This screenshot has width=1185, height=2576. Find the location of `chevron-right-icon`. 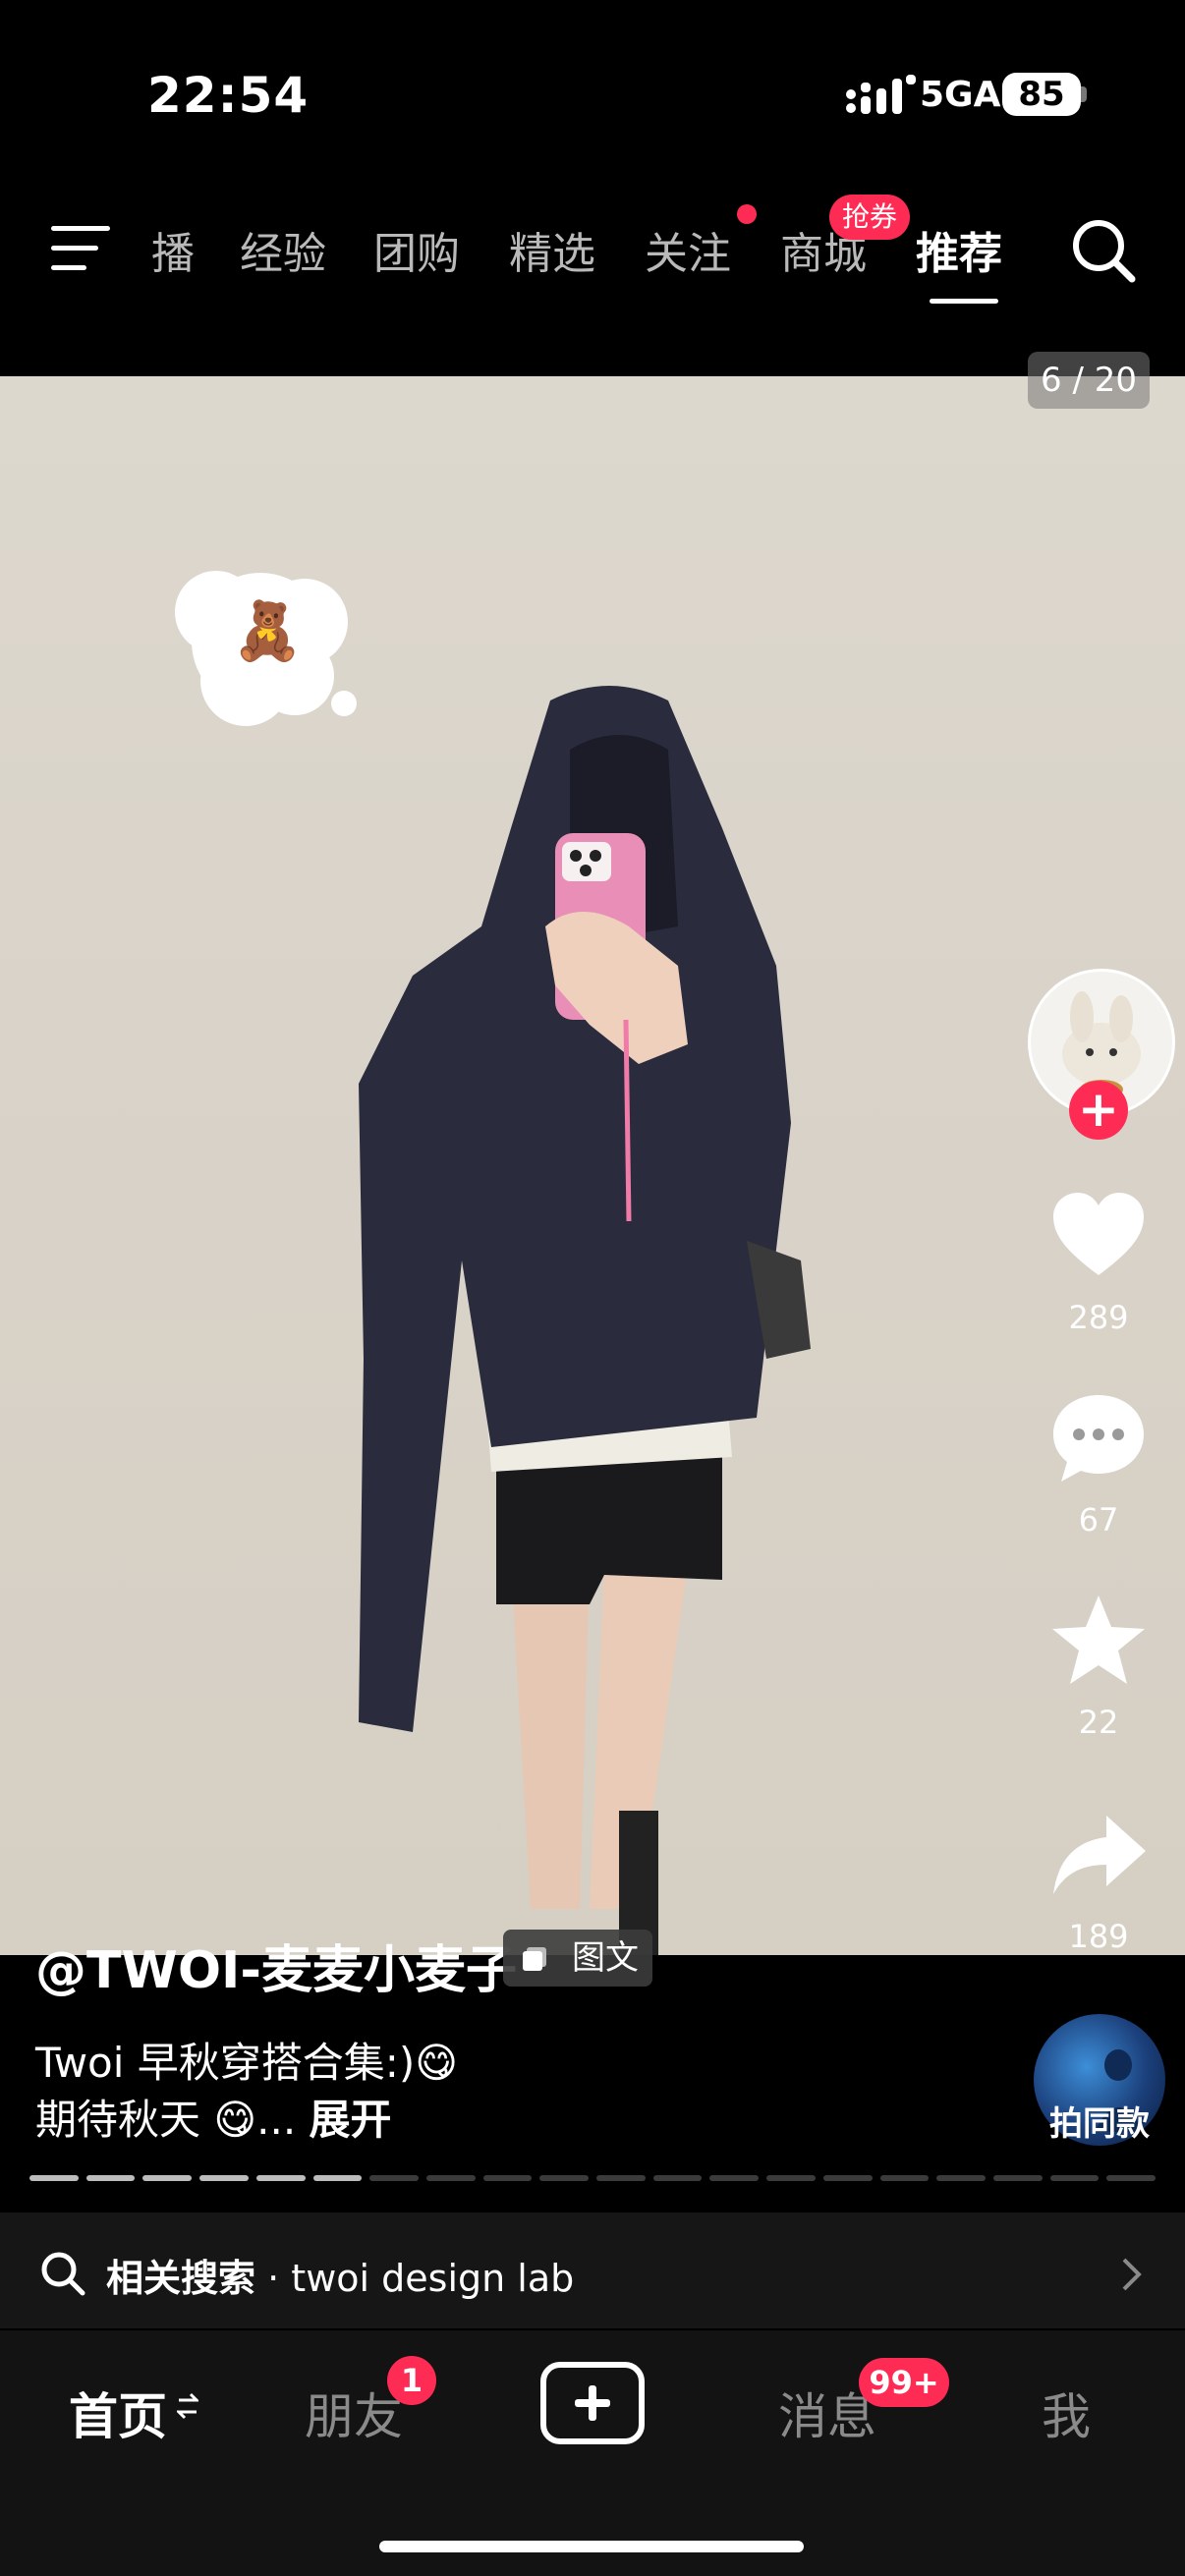

chevron-right-icon is located at coordinates (1132, 2274).